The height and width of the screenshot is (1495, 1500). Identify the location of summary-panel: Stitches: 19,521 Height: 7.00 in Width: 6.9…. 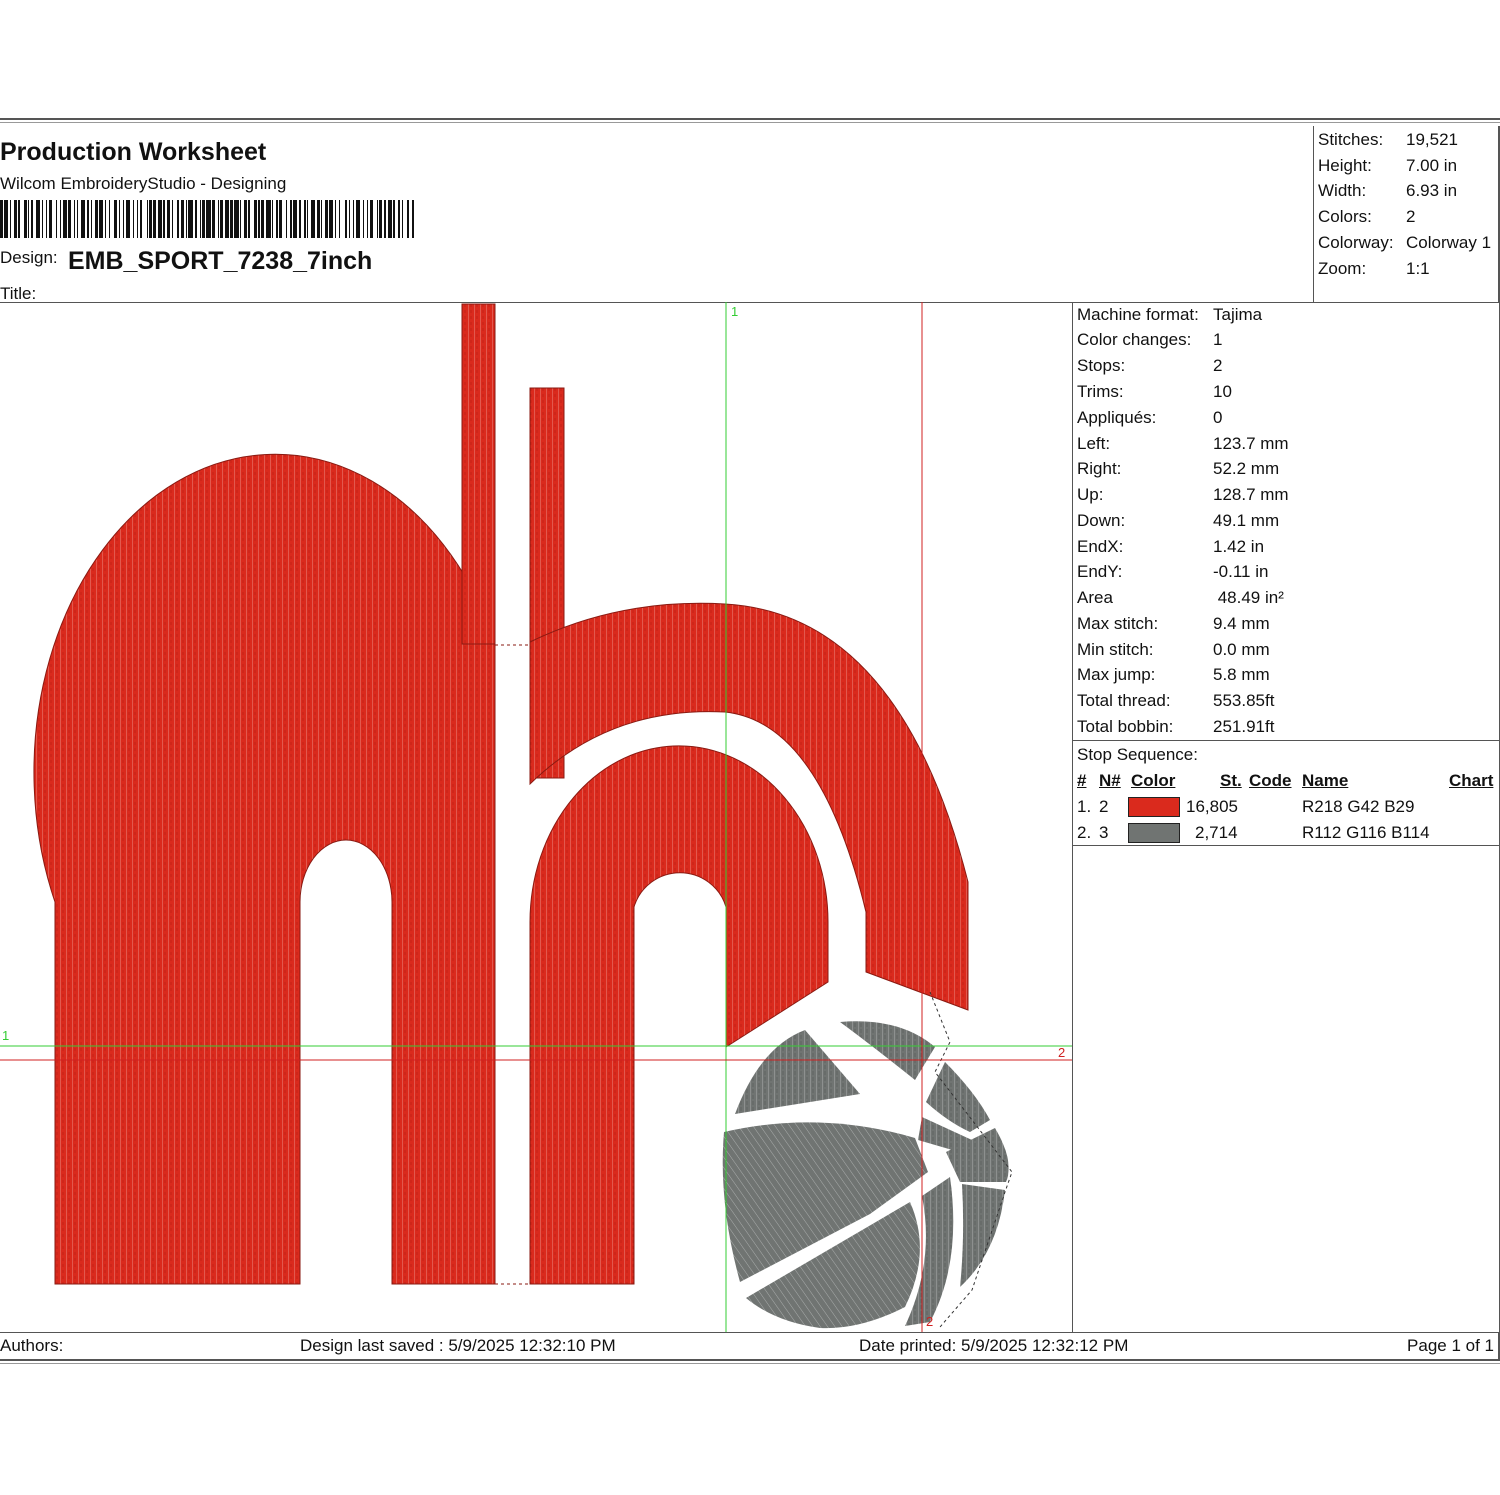
(1406, 214).